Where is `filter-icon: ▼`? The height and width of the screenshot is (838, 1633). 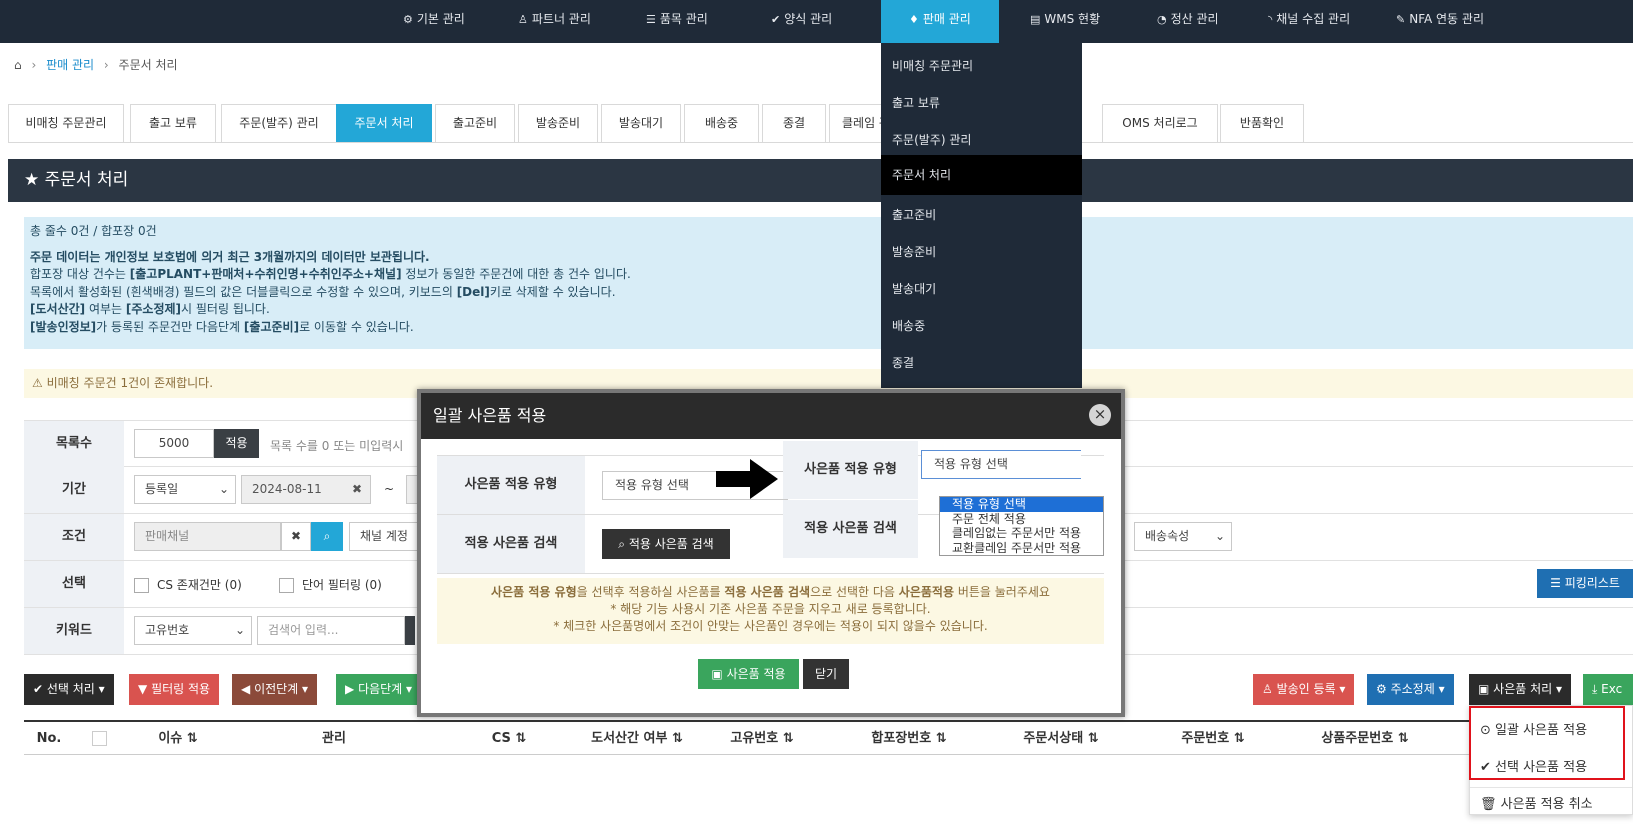
filter-icon: ▼ is located at coordinates (143, 689).